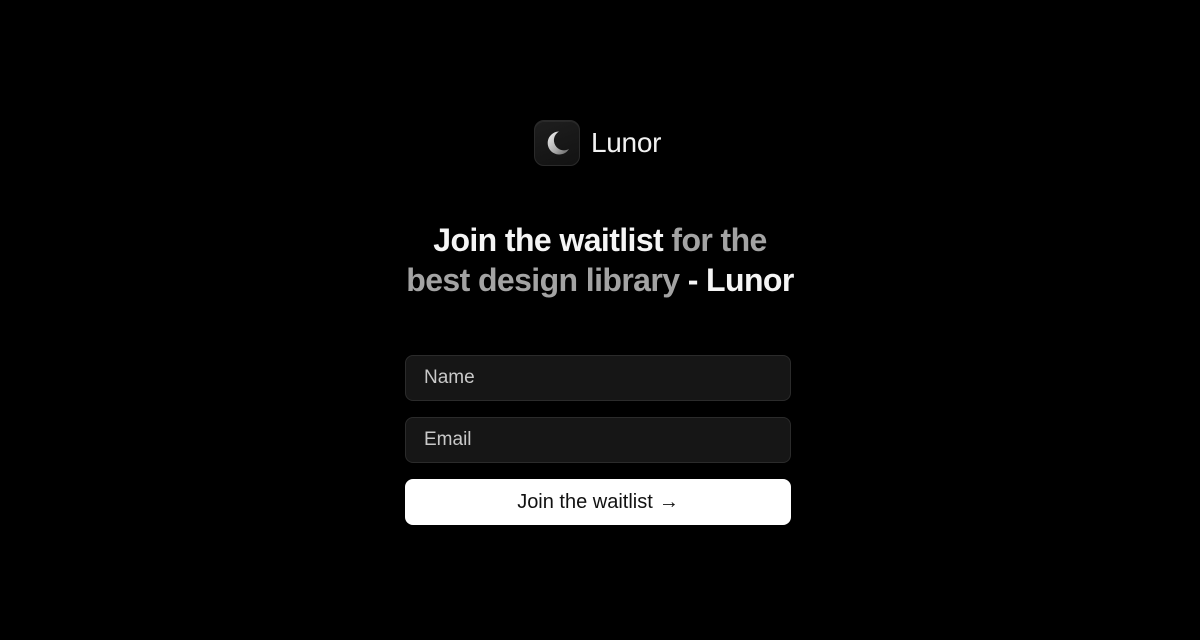  I want to click on headline-part-1: Join the waitlist, so click(548, 240).